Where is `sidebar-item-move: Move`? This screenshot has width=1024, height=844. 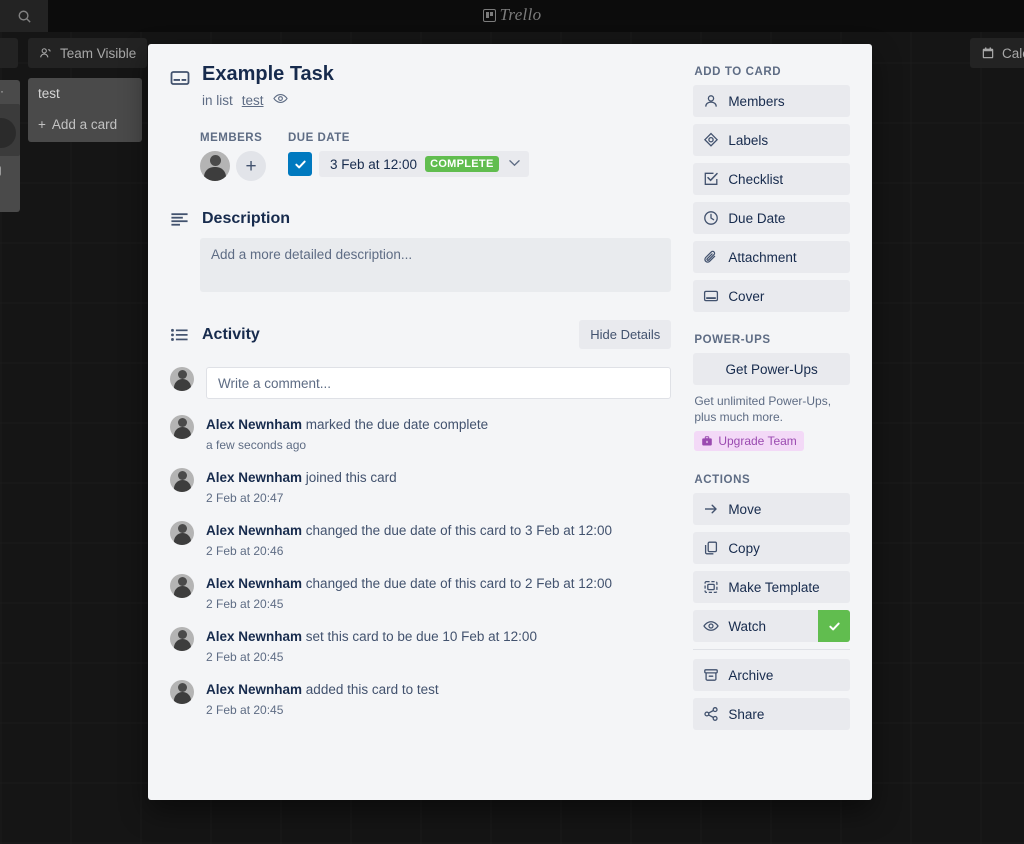
sidebar-item-move: Move is located at coordinates (771, 509).